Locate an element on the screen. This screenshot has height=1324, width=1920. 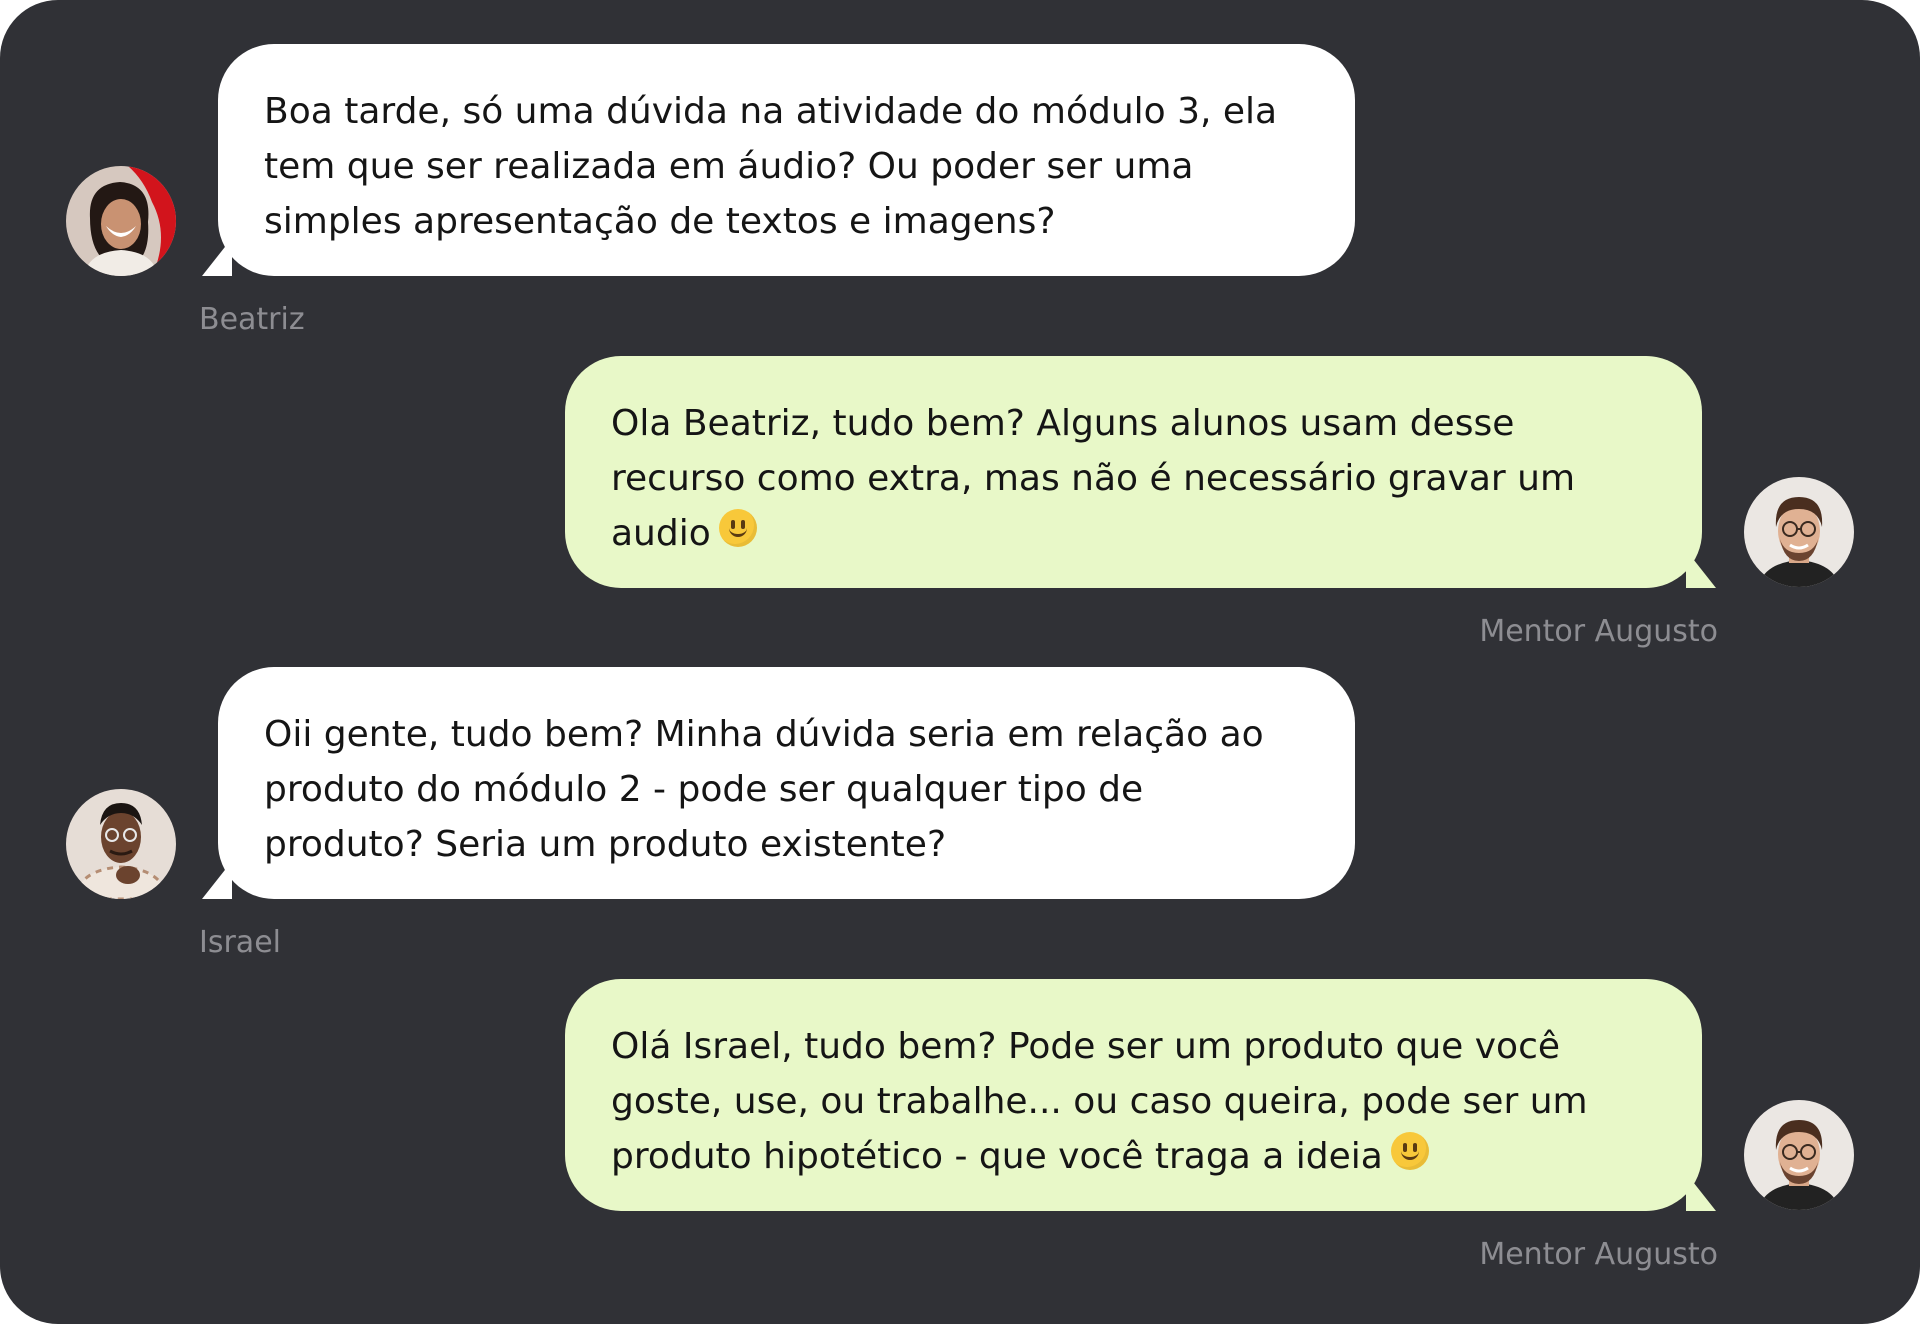
man-glasses-portrait-avatar is located at coordinates (1799, 1155).